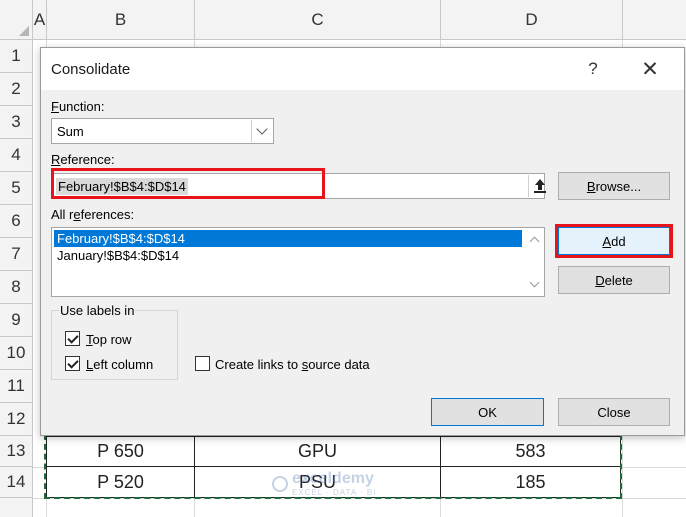  I want to click on row-header-9: 9, so click(16, 320).